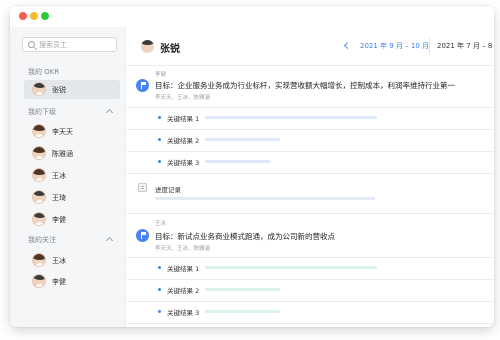 The height and width of the screenshot is (340, 500). What do you see at coordinates (42, 240) in the screenshot?
I see `following-label: 我的关注` at bounding box center [42, 240].